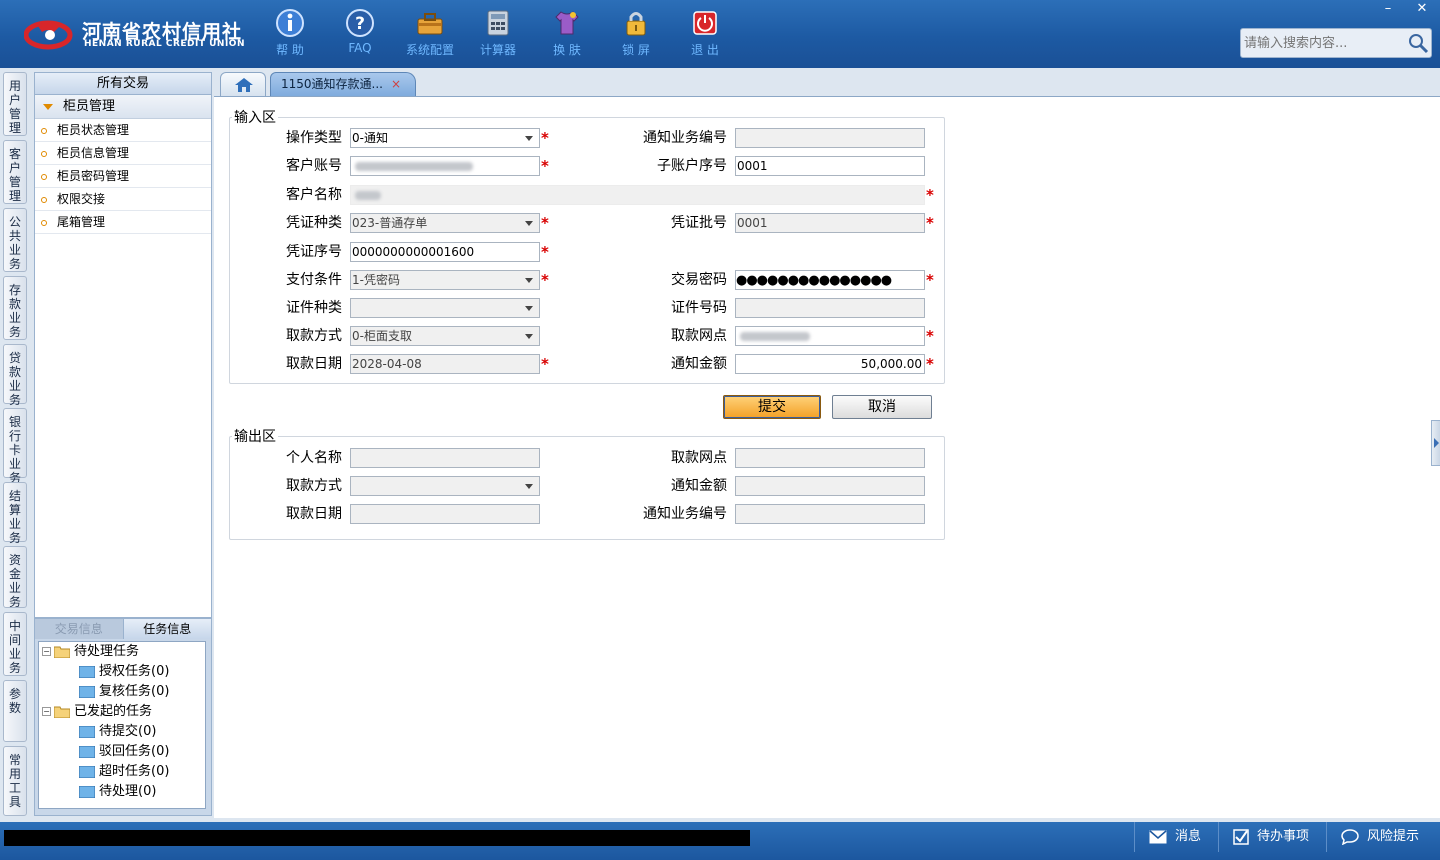 This screenshot has height=860, width=1440. What do you see at coordinates (255, 437) in the screenshot?
I see `output-area-legend: 输出区` at bounding box center [255, 437].